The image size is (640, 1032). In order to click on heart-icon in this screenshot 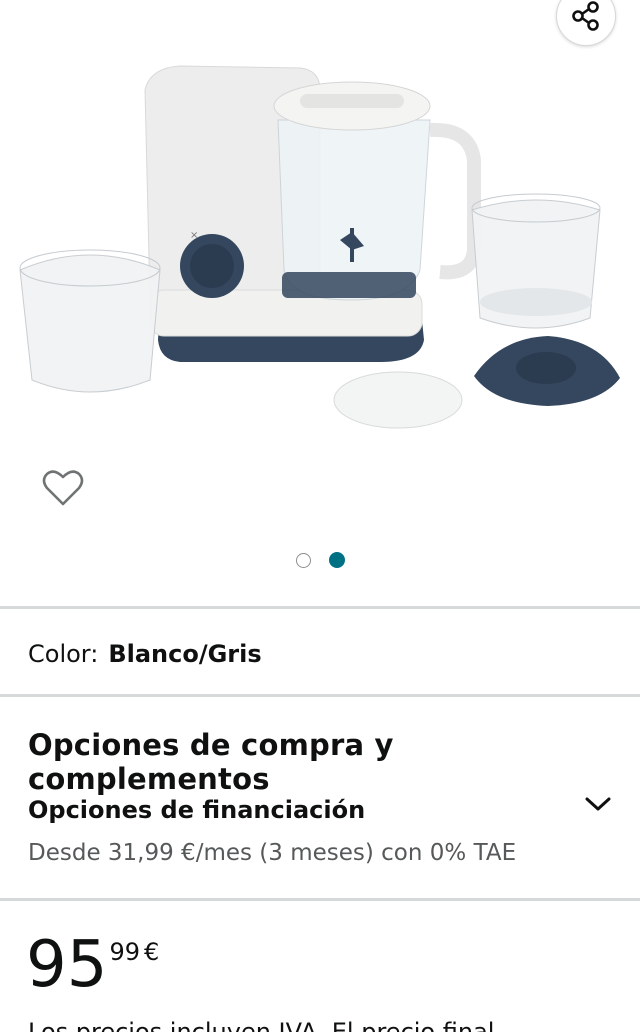, I will do `click(63, 488)`.